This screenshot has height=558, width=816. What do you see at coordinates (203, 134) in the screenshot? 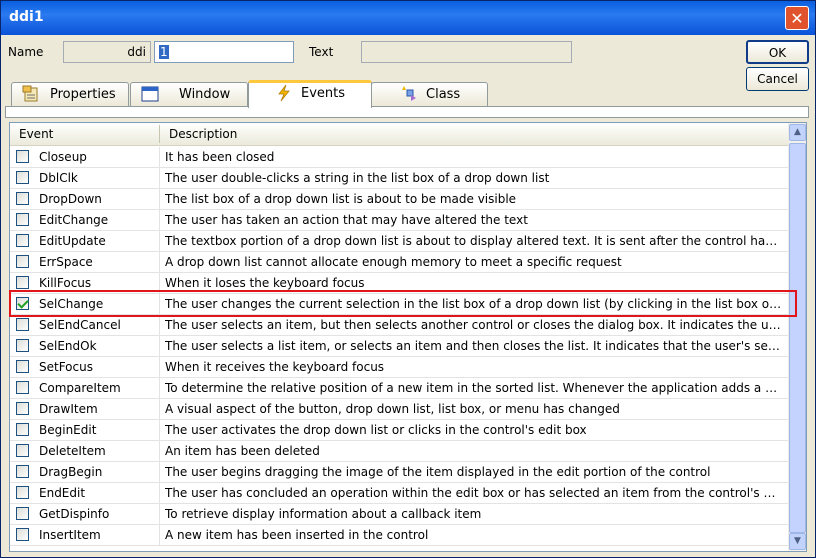
I see `column-header-description: Description` at bounding box center [203, 134].